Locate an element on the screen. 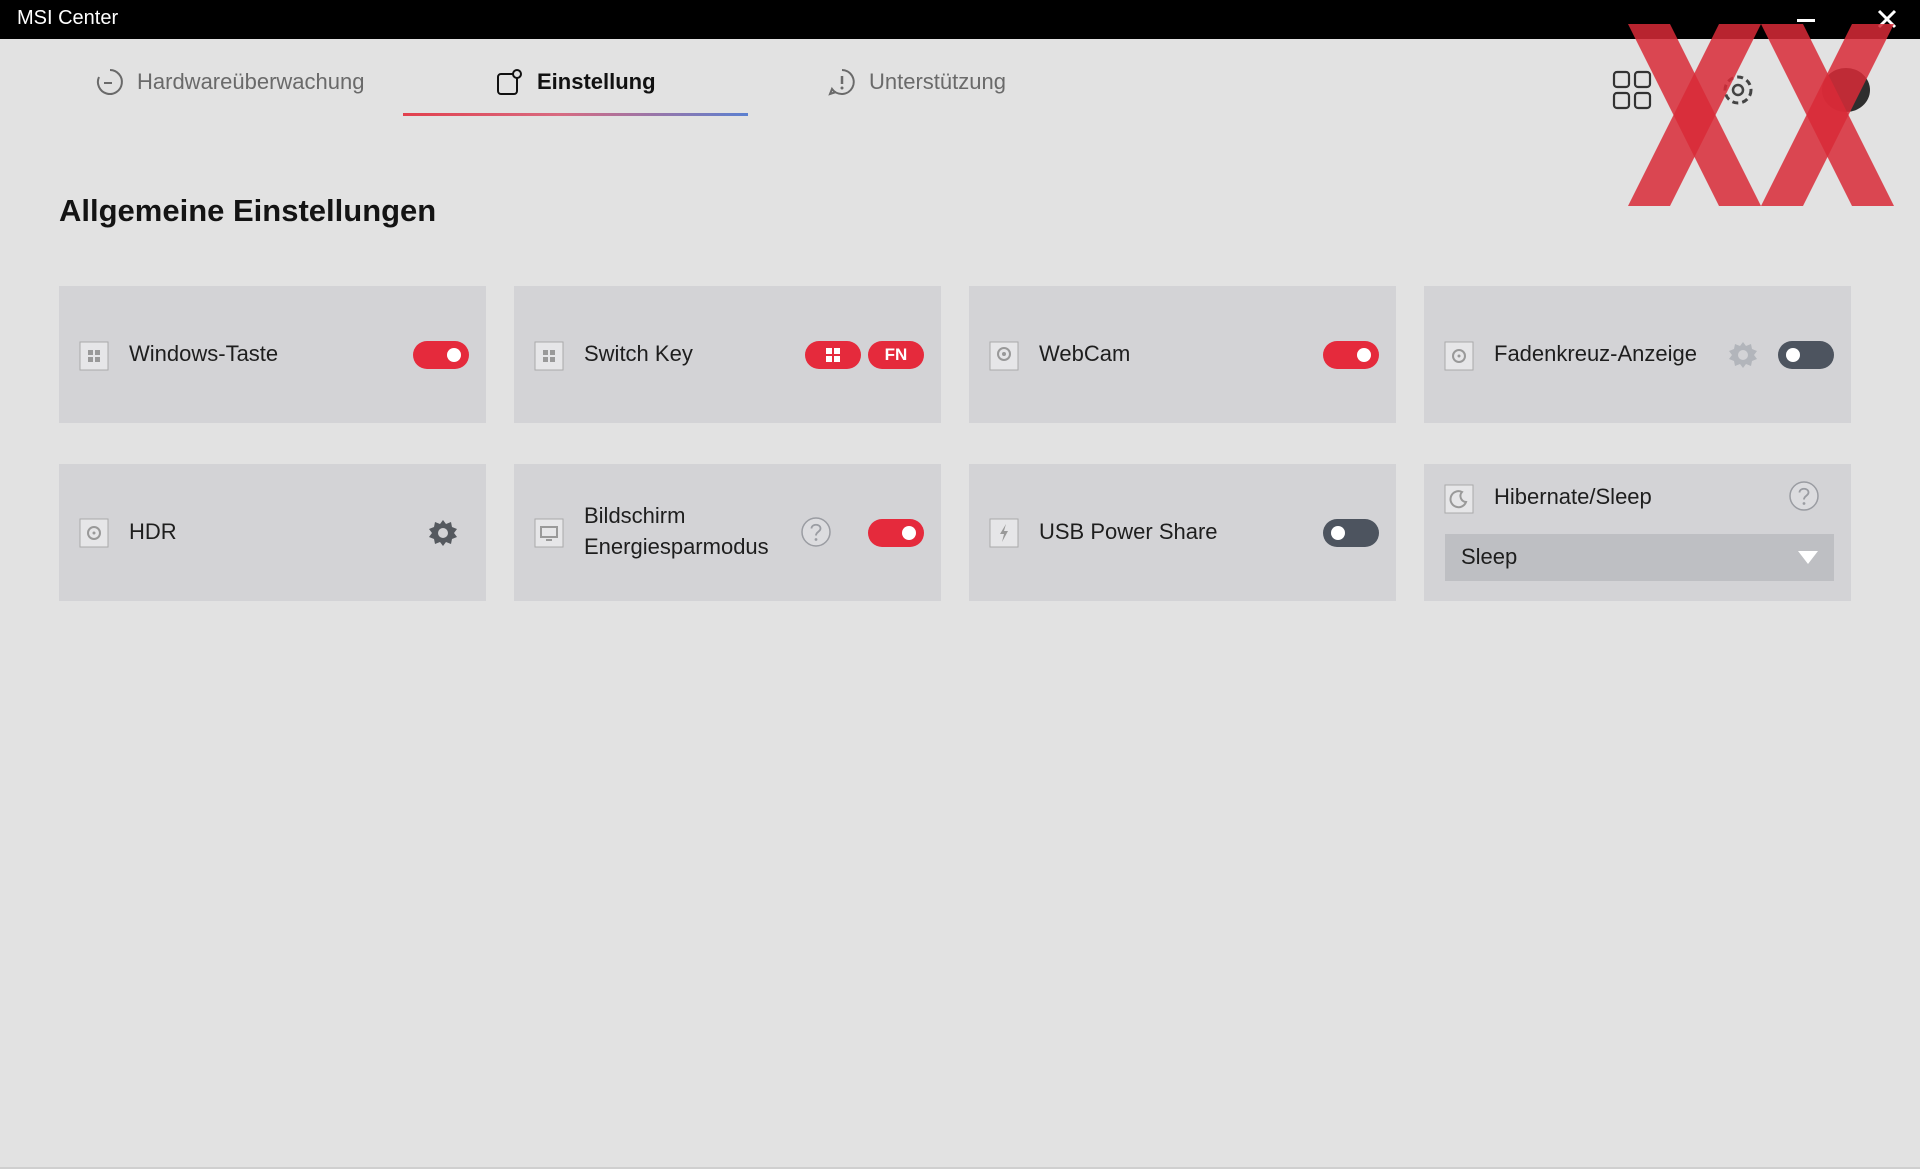 The width and height of the screenshot is (1920, 1169). card-switch-key: Switch Key FN is located at coordinates (727, 354).